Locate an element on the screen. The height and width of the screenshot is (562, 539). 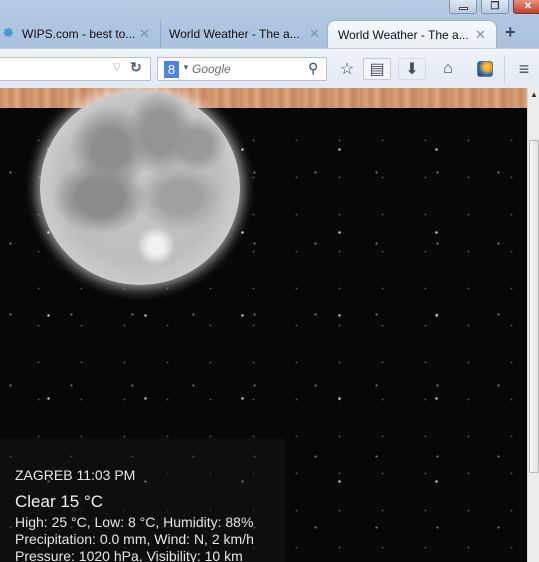
scroll-up-icon: ▲ is located at coordinates (534, 94).